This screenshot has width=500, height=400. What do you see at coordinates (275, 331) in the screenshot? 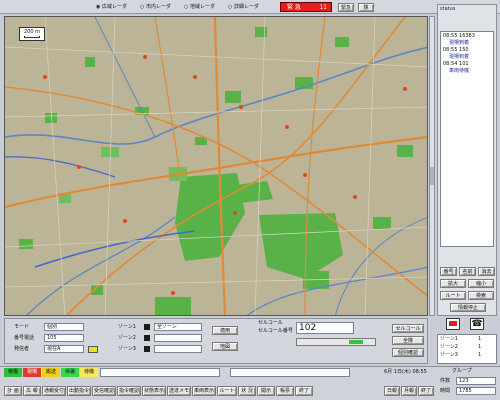
I see `unit-sub-label: セルコール番号` at bounding box center [275, 331].